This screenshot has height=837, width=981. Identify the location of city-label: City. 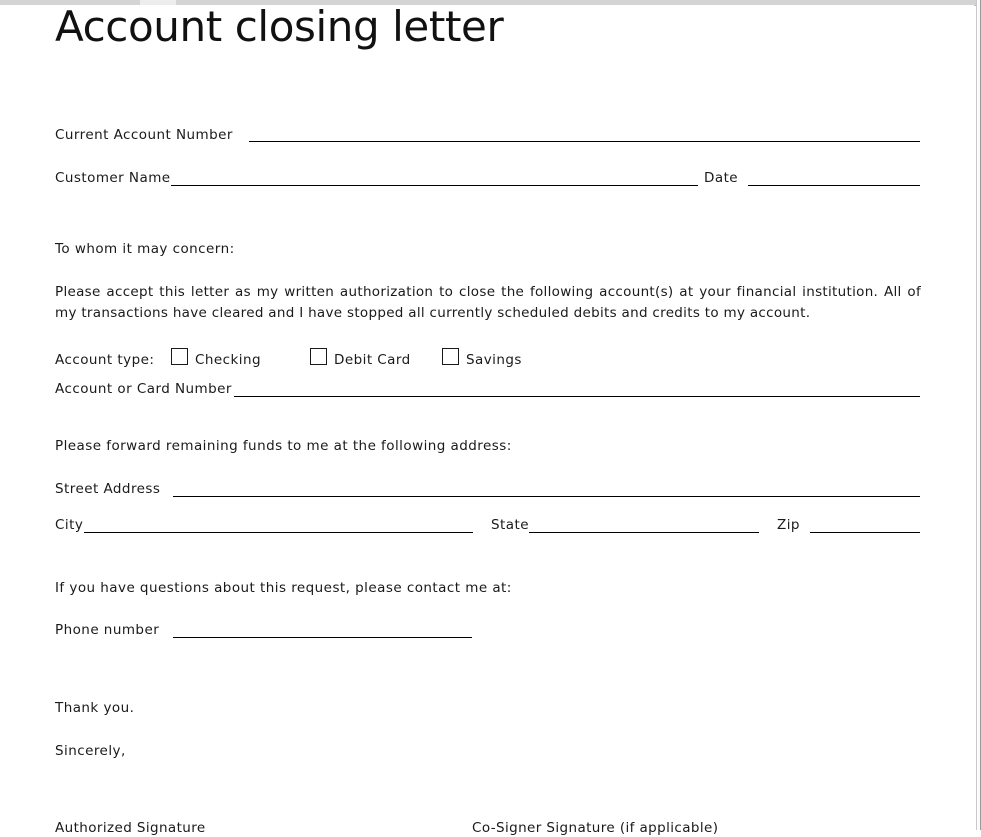
(69, 525).